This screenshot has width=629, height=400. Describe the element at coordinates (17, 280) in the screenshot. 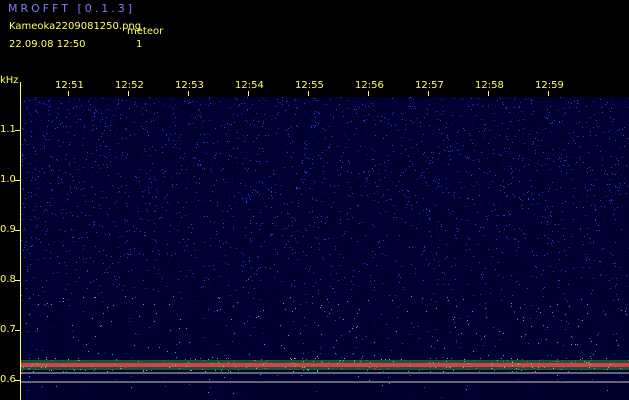

I see `frequency-tick-mark` at that location.